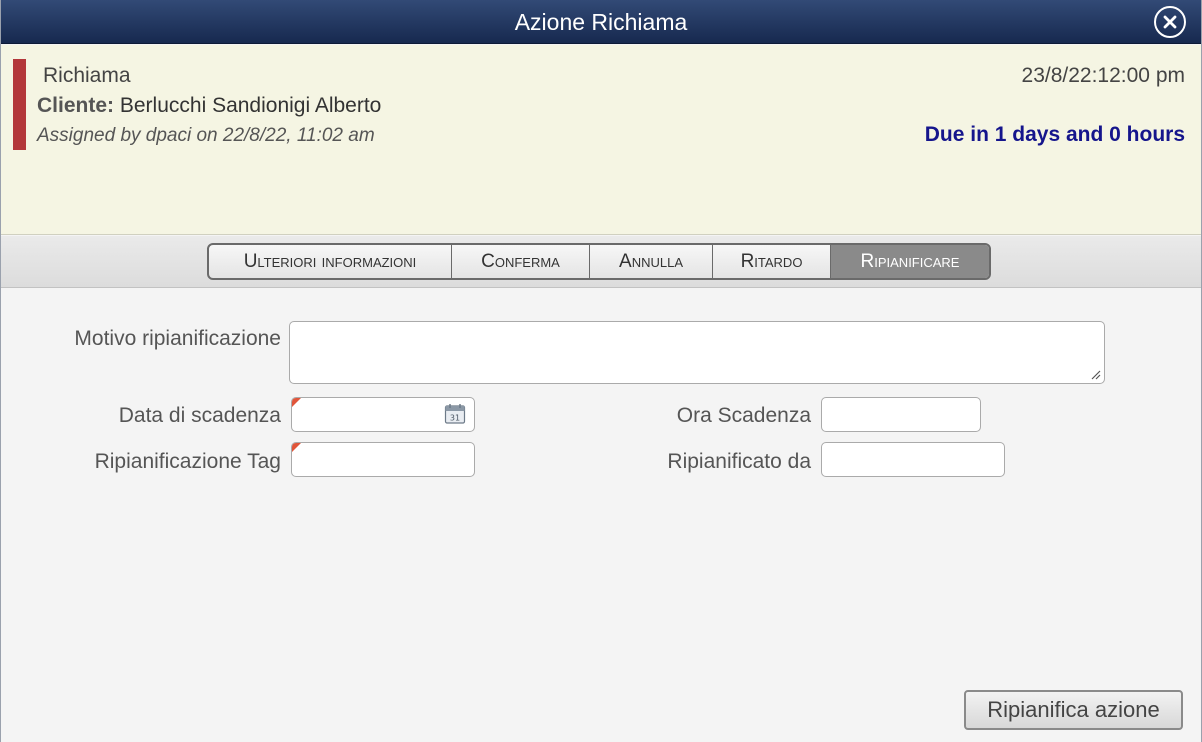  I want to click on reschedule-tag-input, so click(383, 459).